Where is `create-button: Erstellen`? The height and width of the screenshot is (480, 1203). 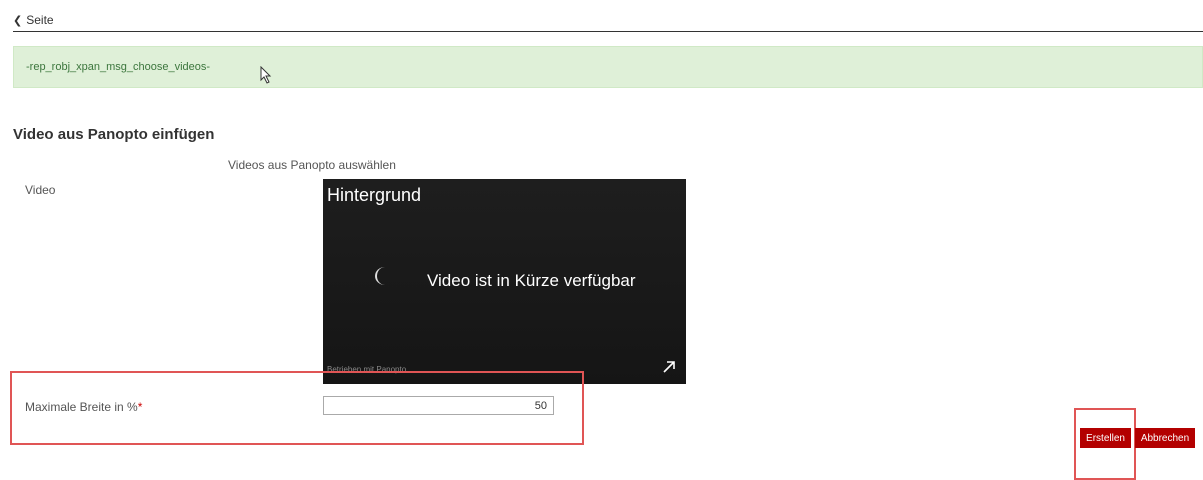
create-button: Erstellen is located at coordinates (1105, 438).